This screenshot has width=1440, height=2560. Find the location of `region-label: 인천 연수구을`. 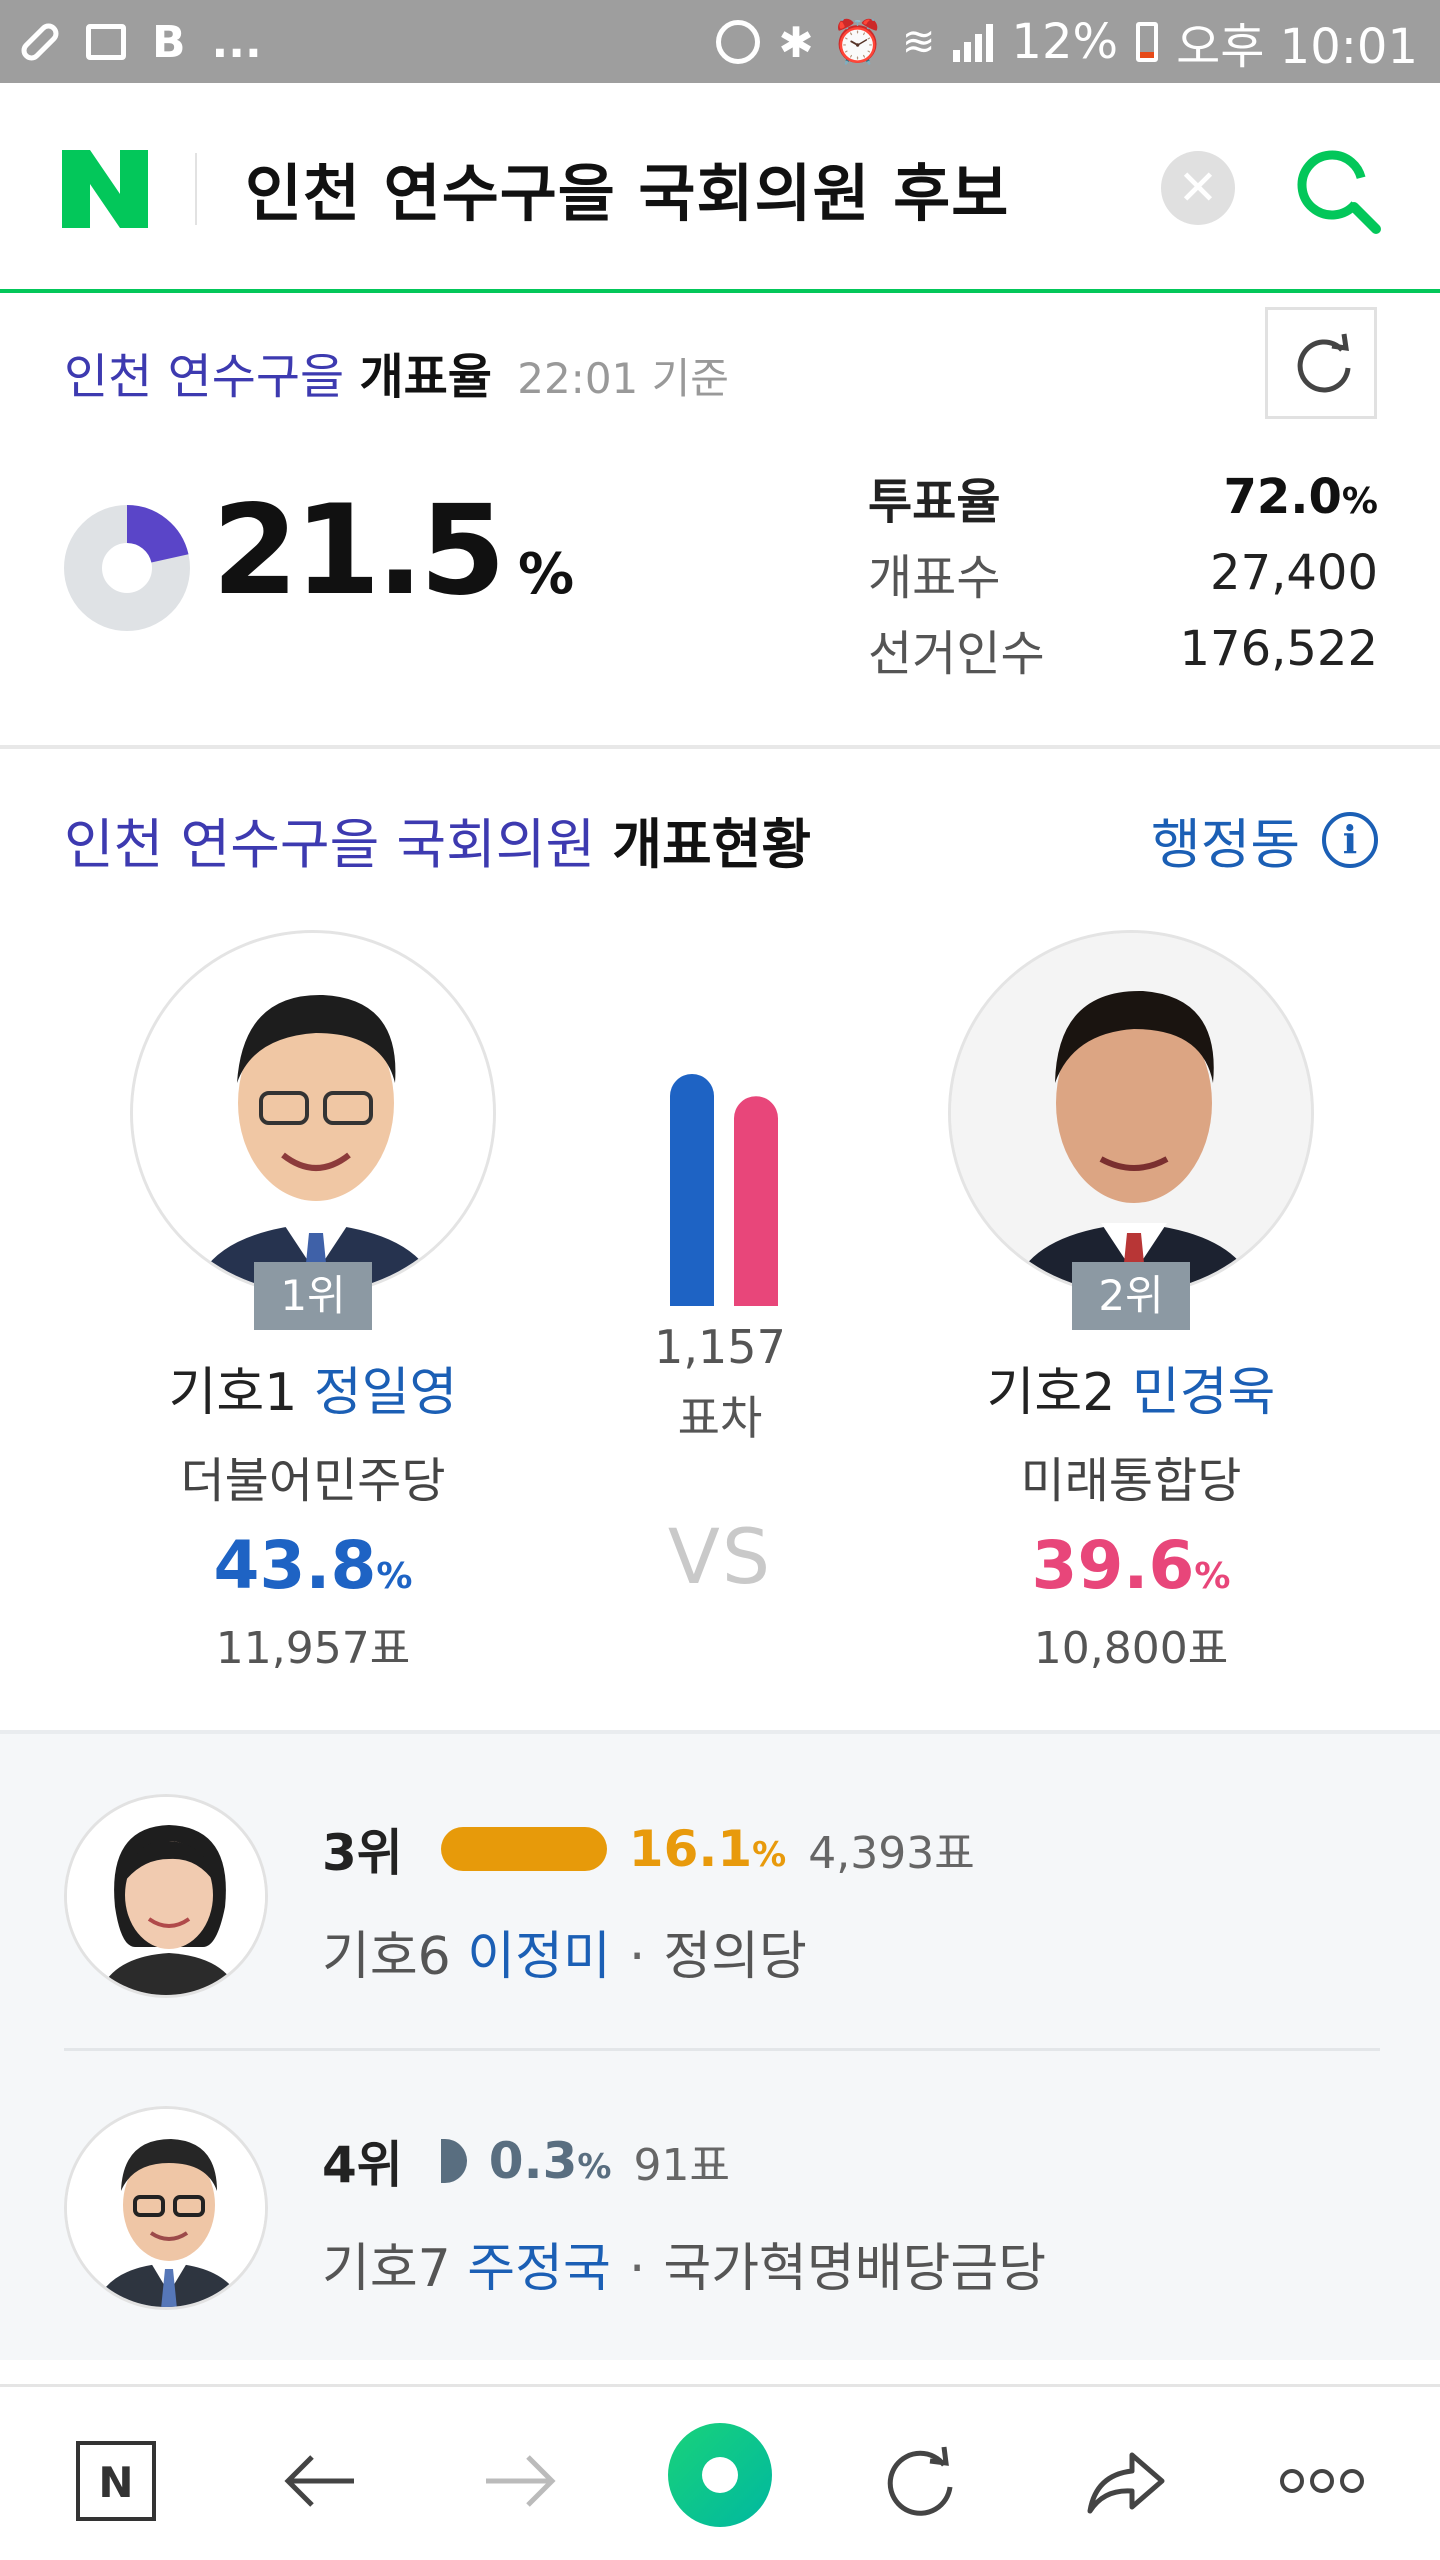

region-label: 인천 연수구을 is located at coordinates (204, 377).